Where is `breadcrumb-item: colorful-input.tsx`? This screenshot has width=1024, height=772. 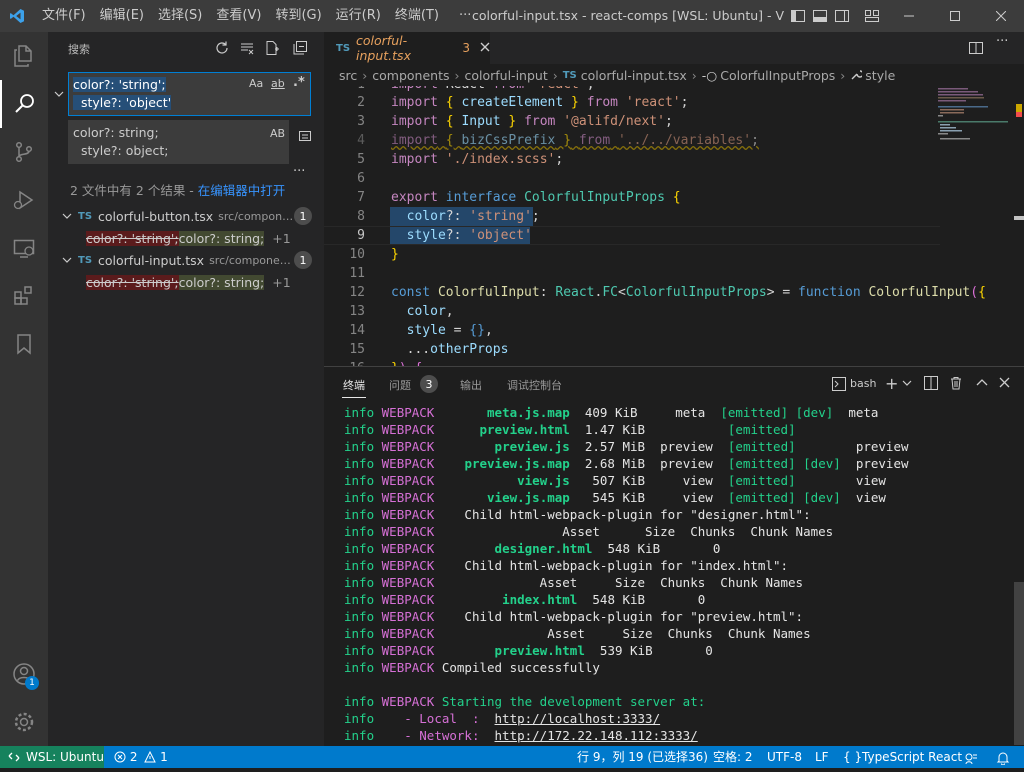
breadcrumb-item: colorful-input.tsx is located at coordinates (634, 75).